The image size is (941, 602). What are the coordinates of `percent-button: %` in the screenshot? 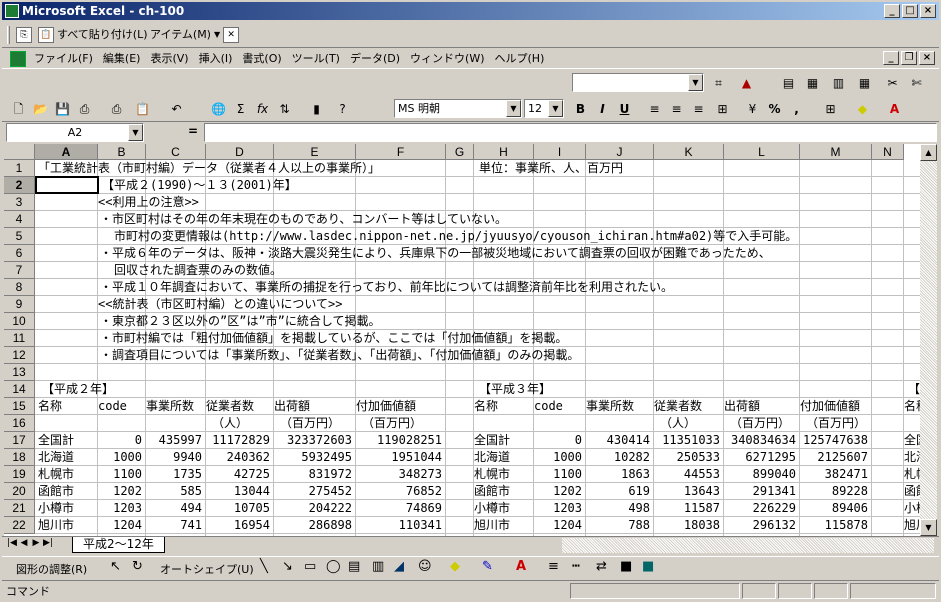 It's located at (774, 109).